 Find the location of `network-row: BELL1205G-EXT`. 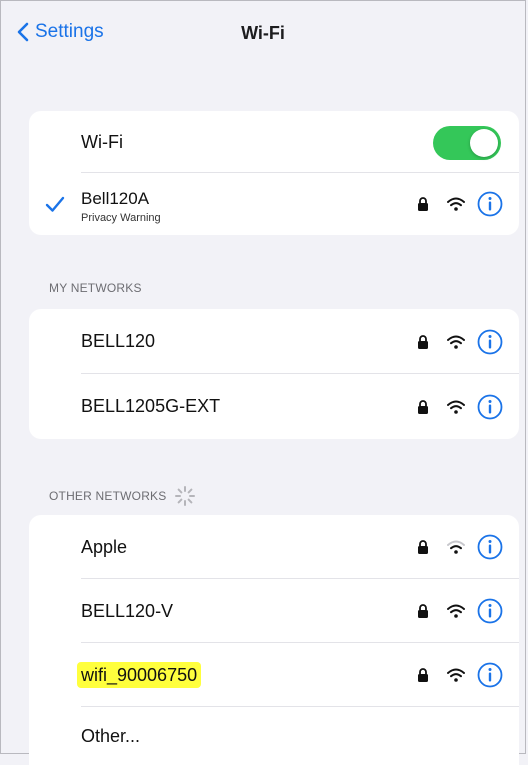

network-row: BELL1205G-EXT is located at coordinates (274, 406).